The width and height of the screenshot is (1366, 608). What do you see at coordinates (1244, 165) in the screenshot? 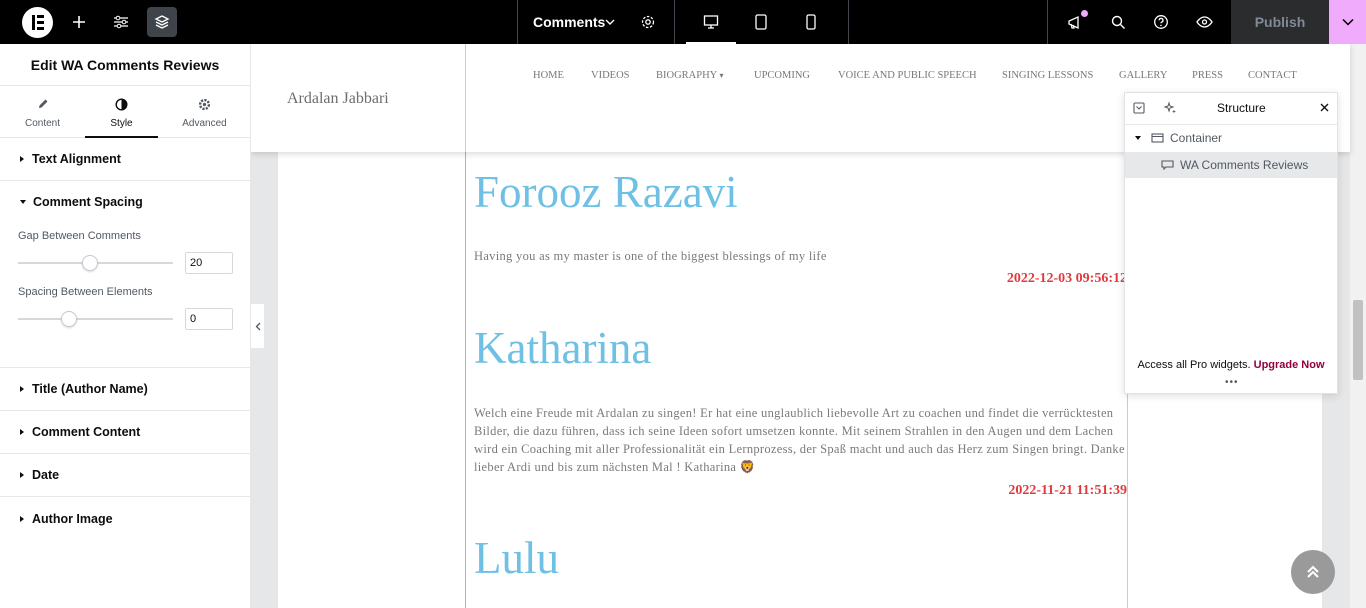
I see `structure-item-label: WA Comments Reviews` at bounding box center [1244, 165].